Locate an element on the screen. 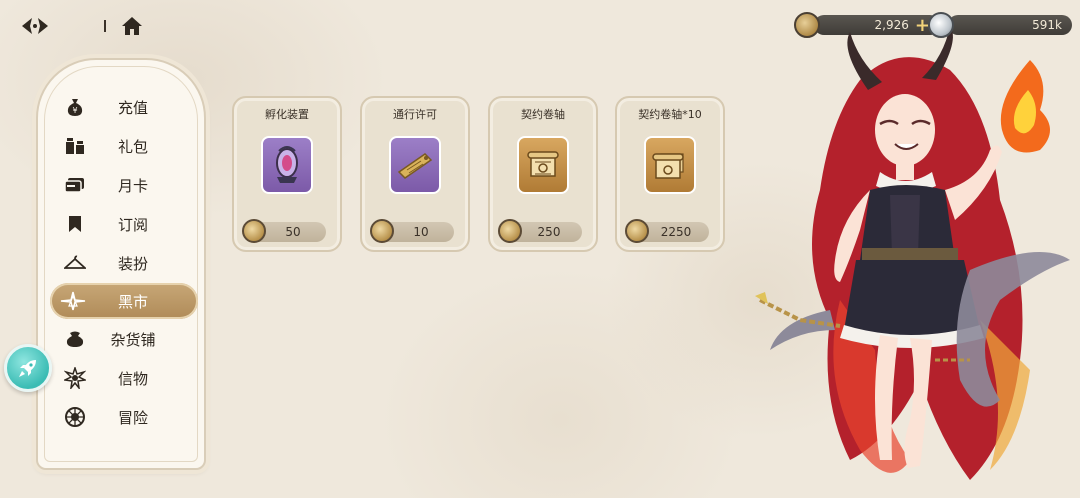 The image size is (1080, 498). silver-coin-icon is located at coordinates (941, 25).